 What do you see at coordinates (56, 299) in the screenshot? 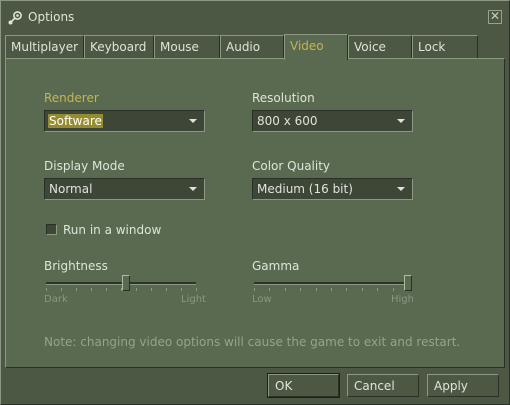
I see `brightness-min-label: Dark` at bounding box center [56, 299].